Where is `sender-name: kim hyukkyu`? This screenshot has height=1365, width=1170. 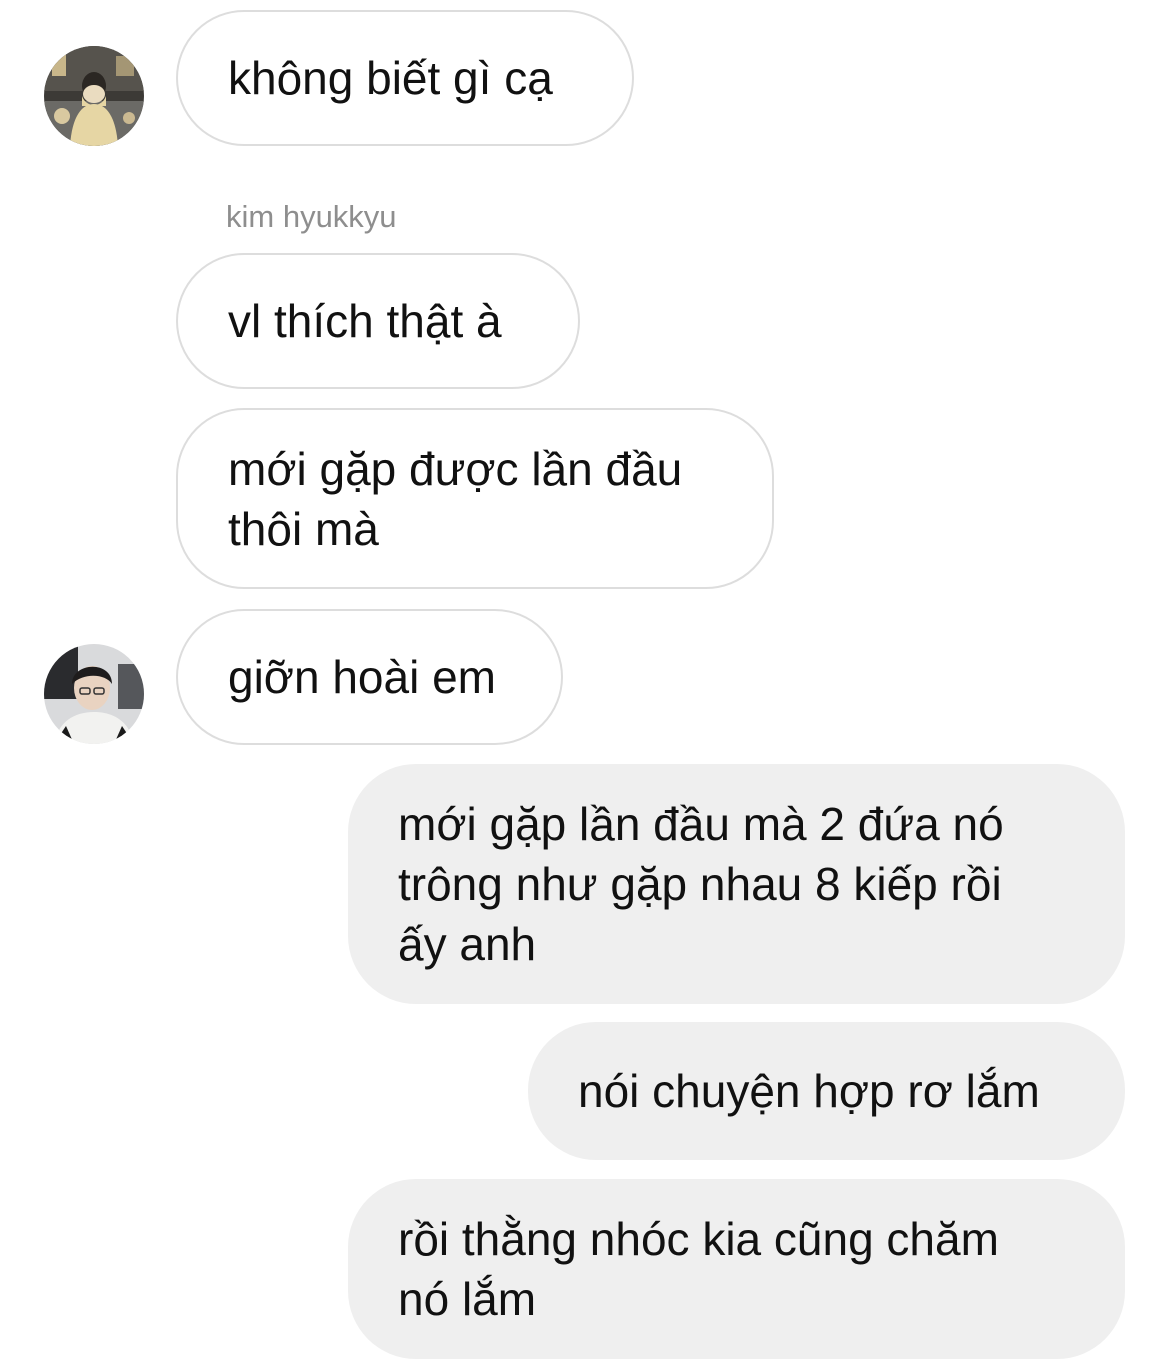
sender-name: kim hyukkyu is located at coordinates (311, 216).